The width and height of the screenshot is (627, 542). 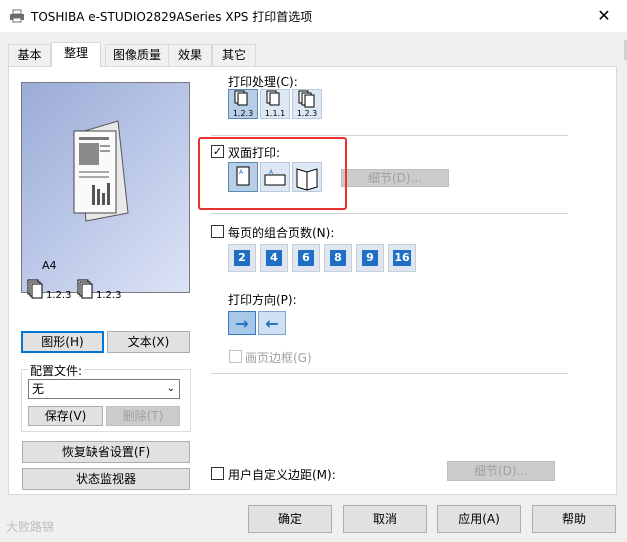 I want to click on pages-16-button: 16, so click(x=402, y=258).